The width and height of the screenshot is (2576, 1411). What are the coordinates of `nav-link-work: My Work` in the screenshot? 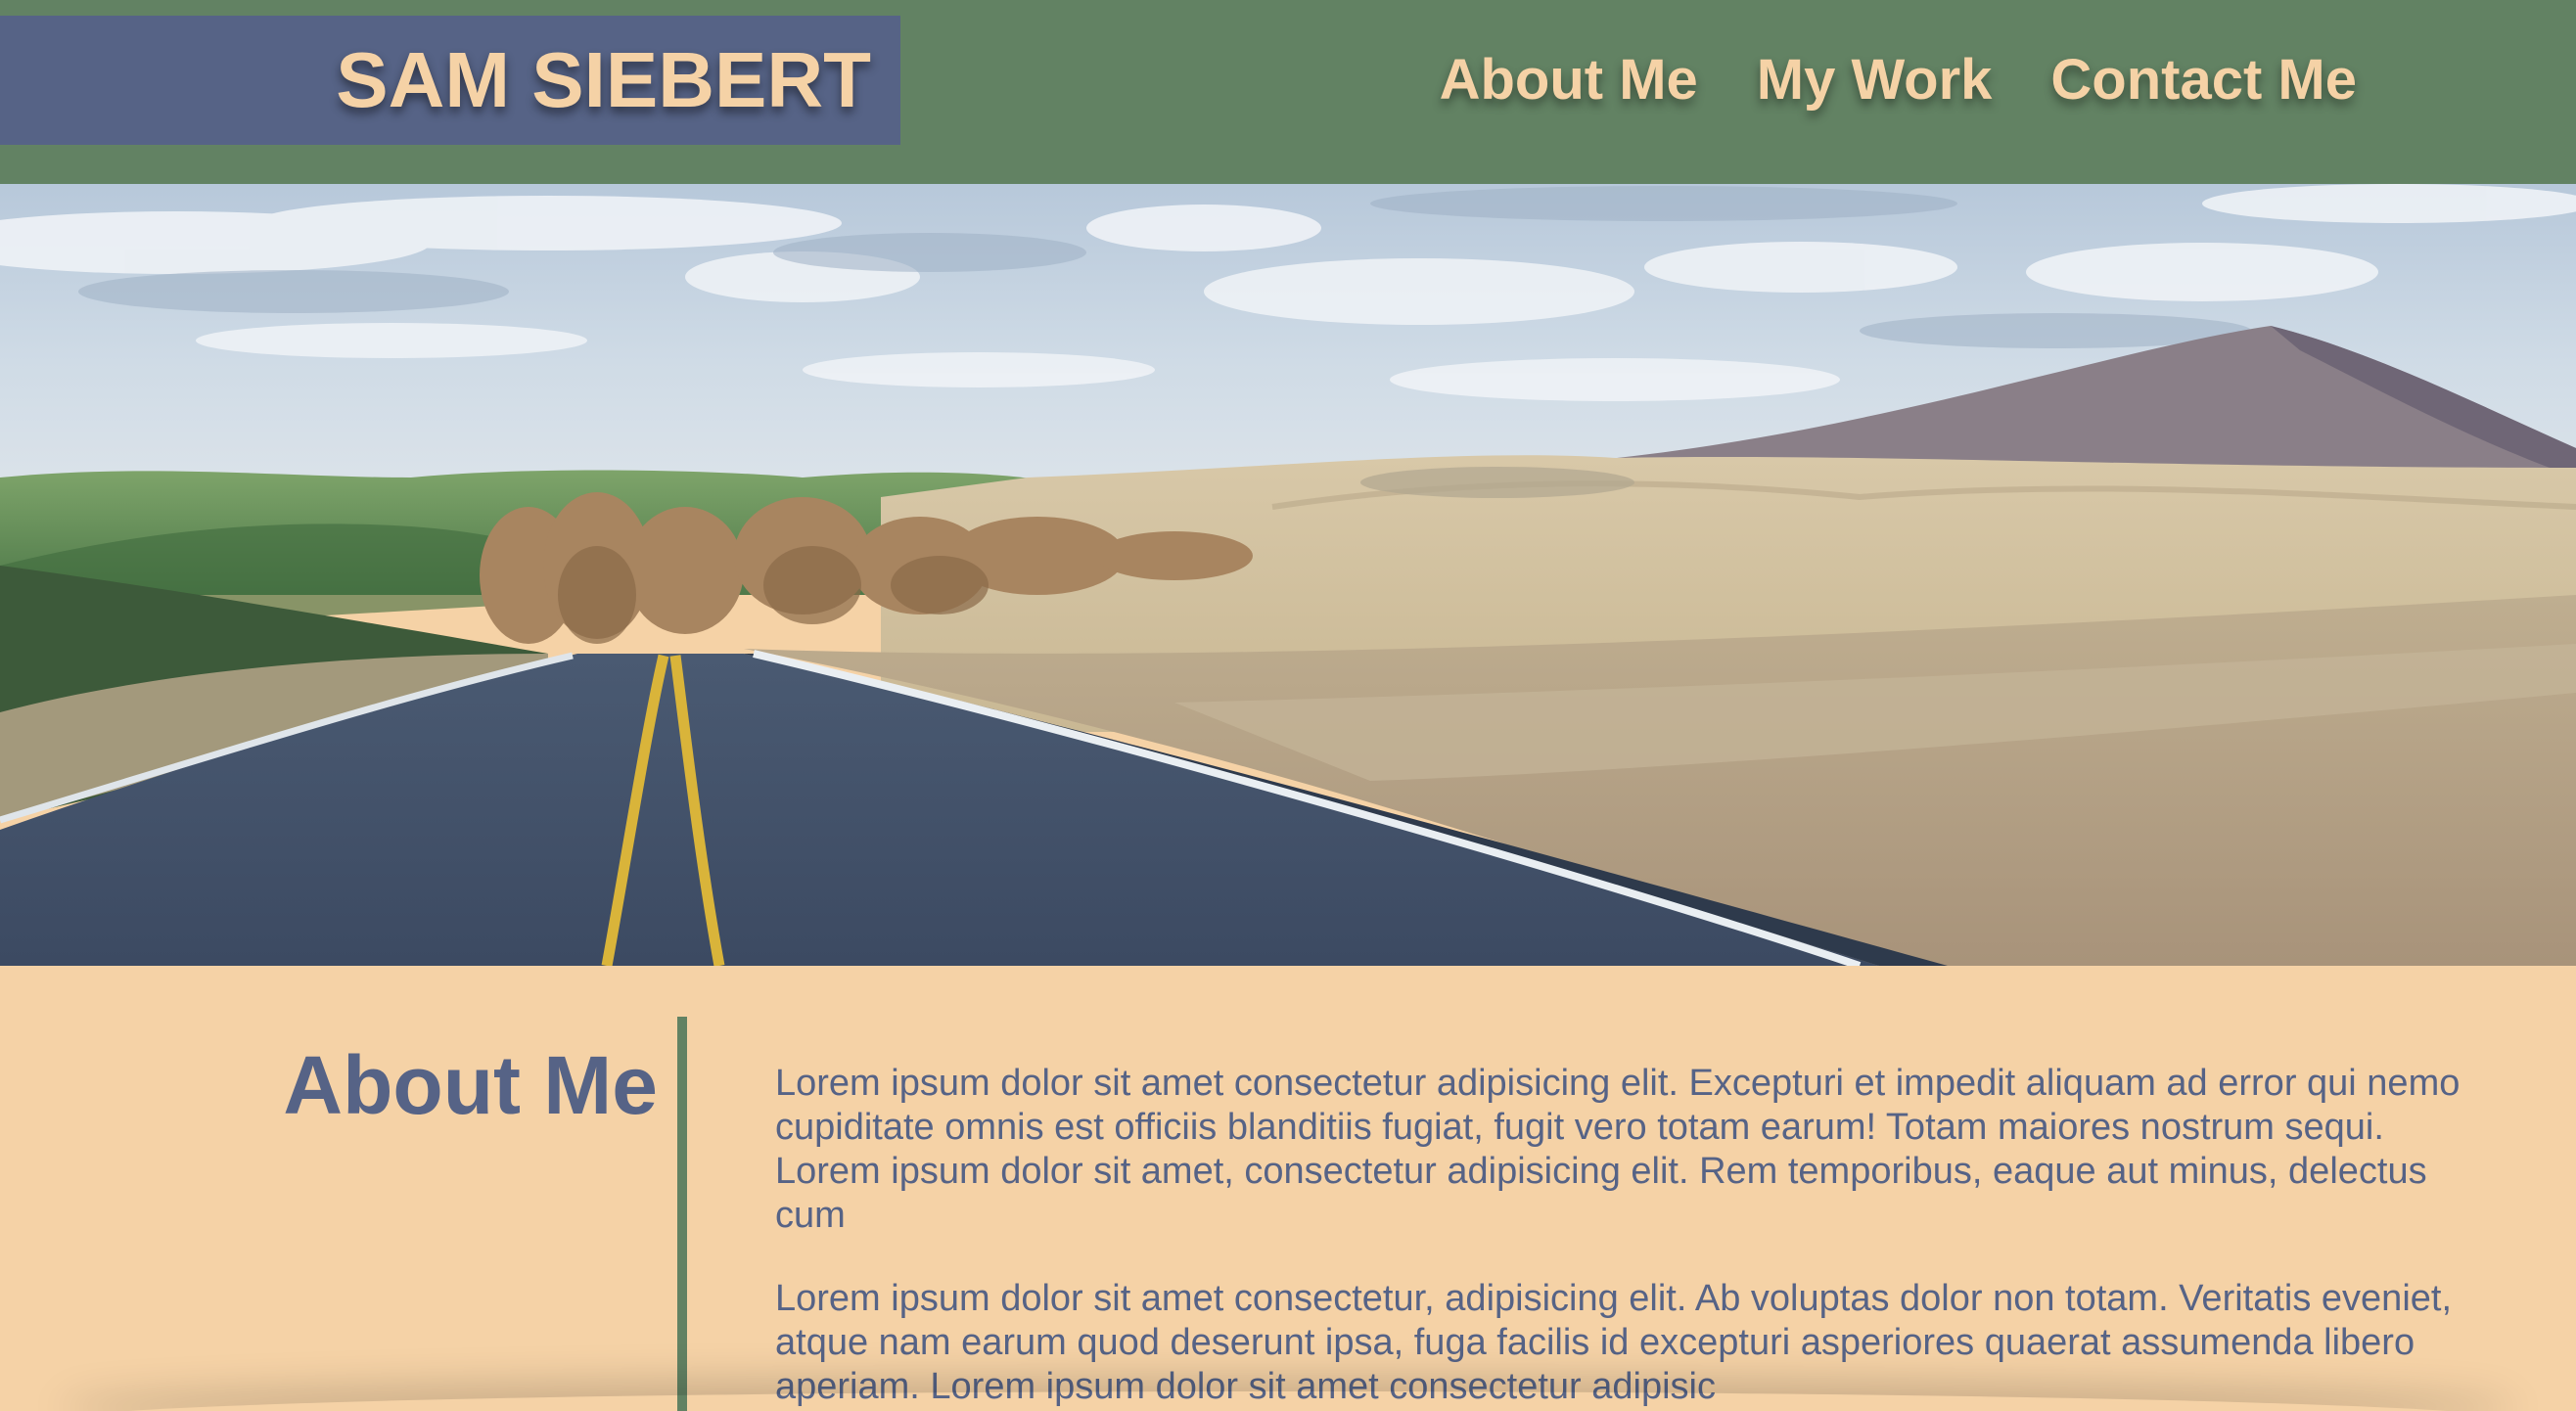 It's located at (1875, 80).